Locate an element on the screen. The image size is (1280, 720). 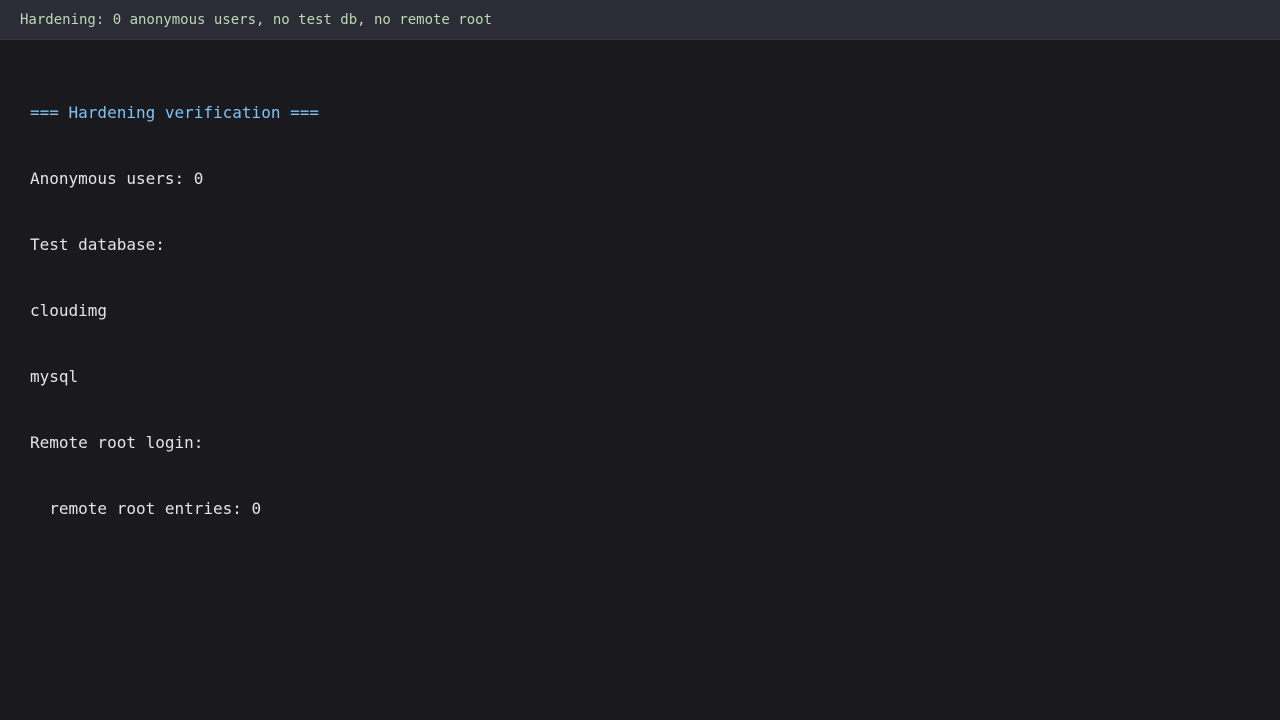
database-name-line: cloudimg is located at coordinates (69, 310).